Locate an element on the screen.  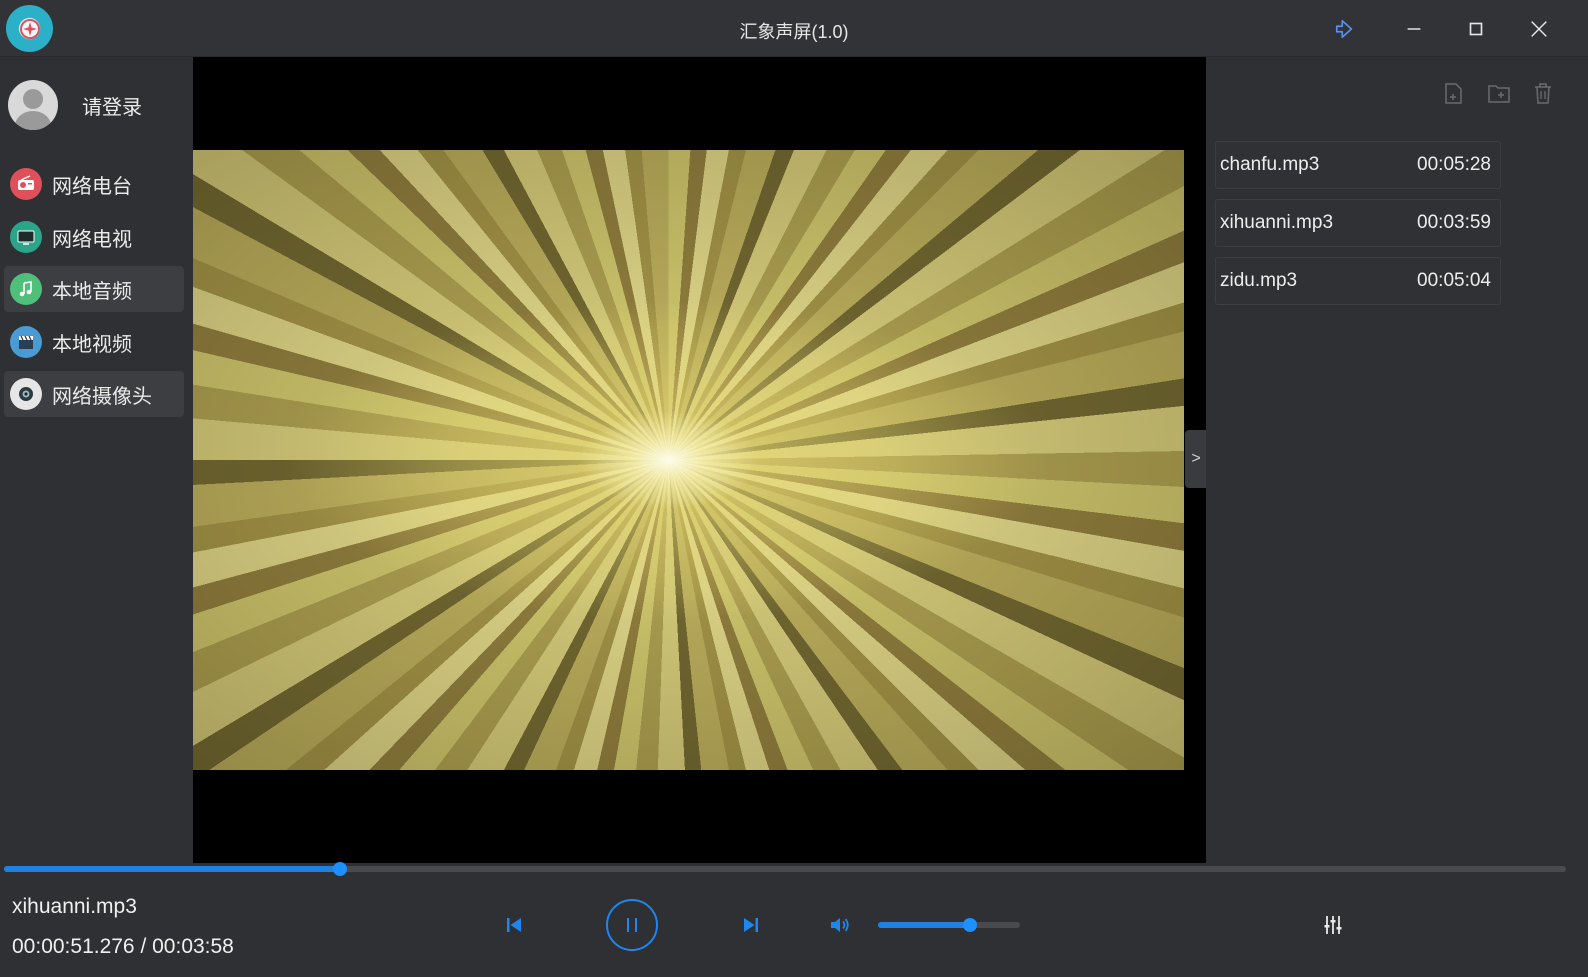
previous-button is located at coordinates (514, 925).